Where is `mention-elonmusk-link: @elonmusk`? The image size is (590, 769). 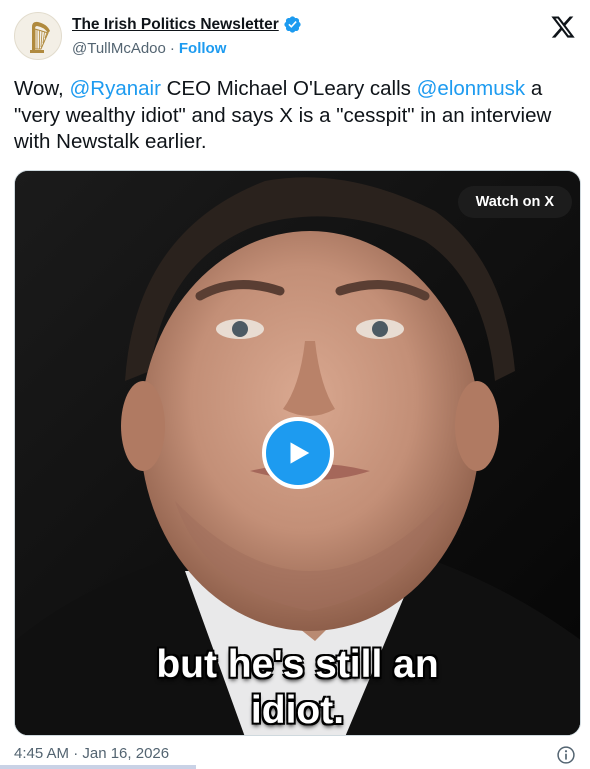 mention-elonmusk-link: @elonmusk is located at coordinates (471, 88).